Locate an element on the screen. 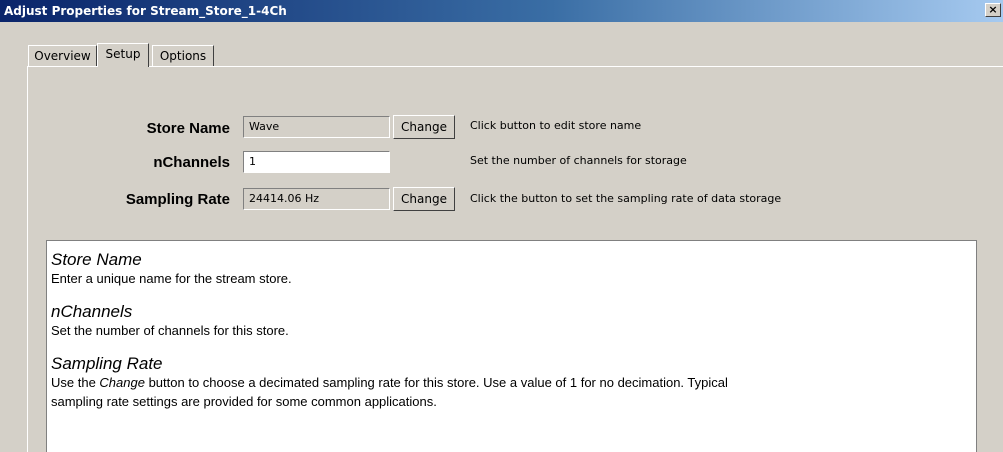 This screenshot has height=452, width=1003. store-name-hint: Click button to edit store name is located at coordinates (556, 125).